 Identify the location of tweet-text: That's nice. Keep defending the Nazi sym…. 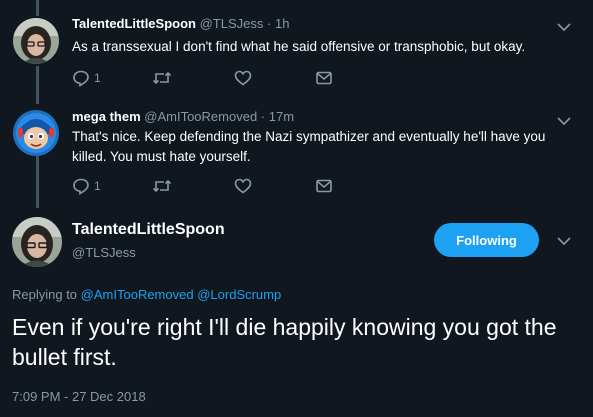
(309, 146).